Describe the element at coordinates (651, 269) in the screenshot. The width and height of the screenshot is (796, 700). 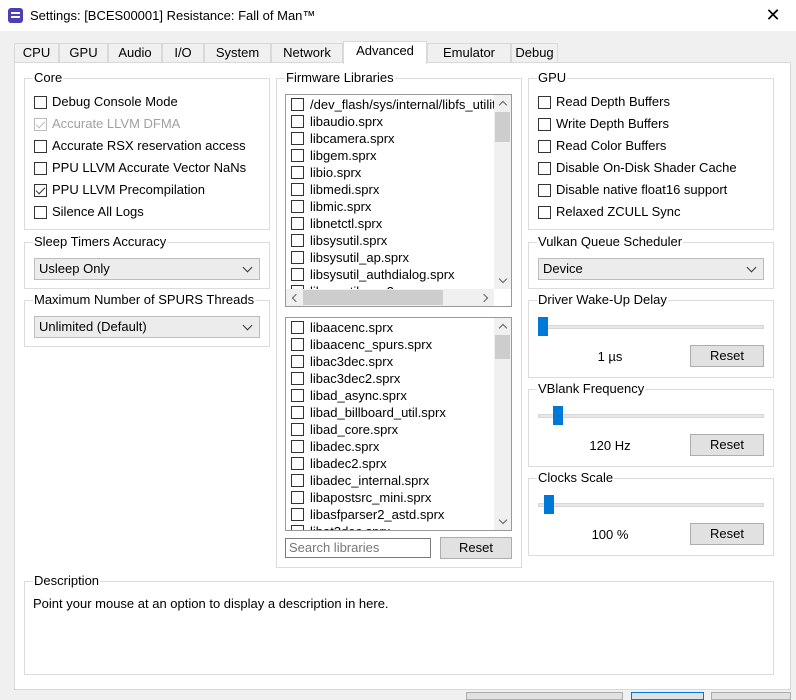
I see `vulkan-queue-select: Device` at that location.